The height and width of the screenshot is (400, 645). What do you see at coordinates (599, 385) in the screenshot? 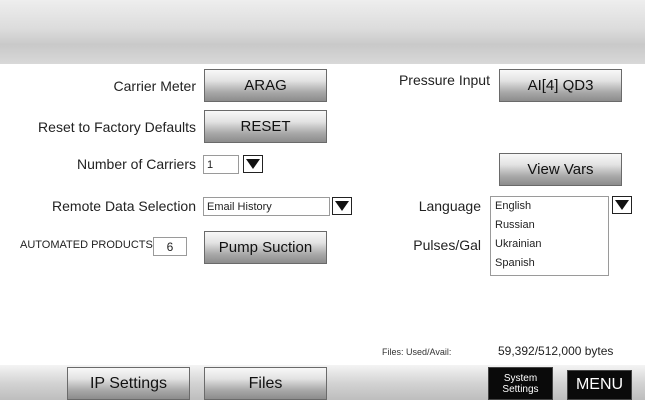
I see `menu-button: MENU` at bounding box center [599, 385].